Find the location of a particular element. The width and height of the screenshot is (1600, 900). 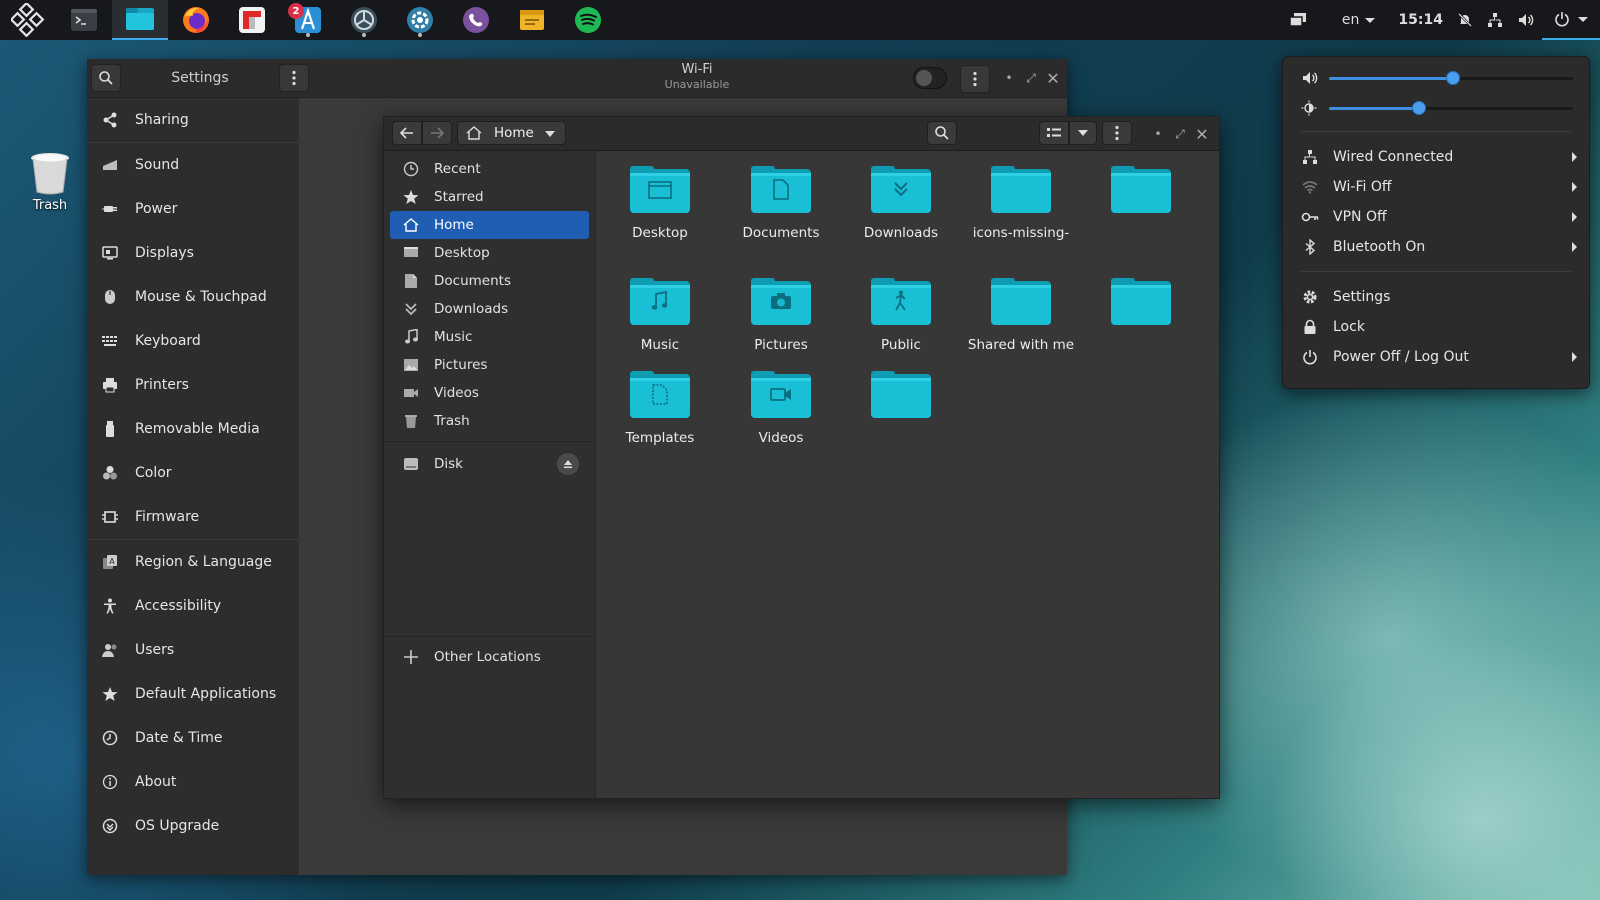

place-item-downloads: Downloads is located at coordinates (489, 309).